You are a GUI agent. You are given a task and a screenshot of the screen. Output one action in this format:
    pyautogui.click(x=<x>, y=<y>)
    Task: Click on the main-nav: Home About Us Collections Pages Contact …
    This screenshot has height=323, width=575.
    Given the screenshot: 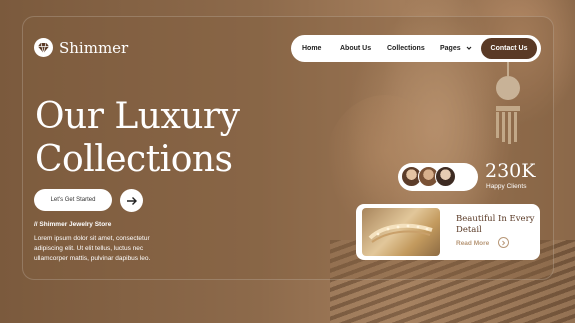 What is the action you would take?
    pyautogui.click(x=416, y=48)
    